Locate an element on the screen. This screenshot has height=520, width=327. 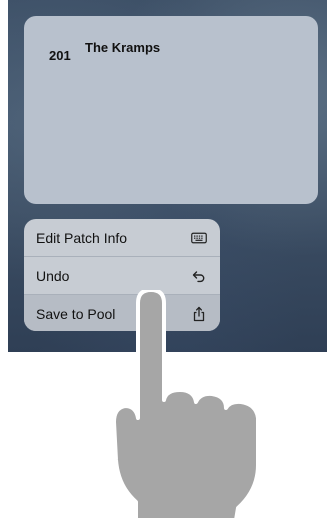
menu-item-label: Undo is located at coordinates (53, 275).